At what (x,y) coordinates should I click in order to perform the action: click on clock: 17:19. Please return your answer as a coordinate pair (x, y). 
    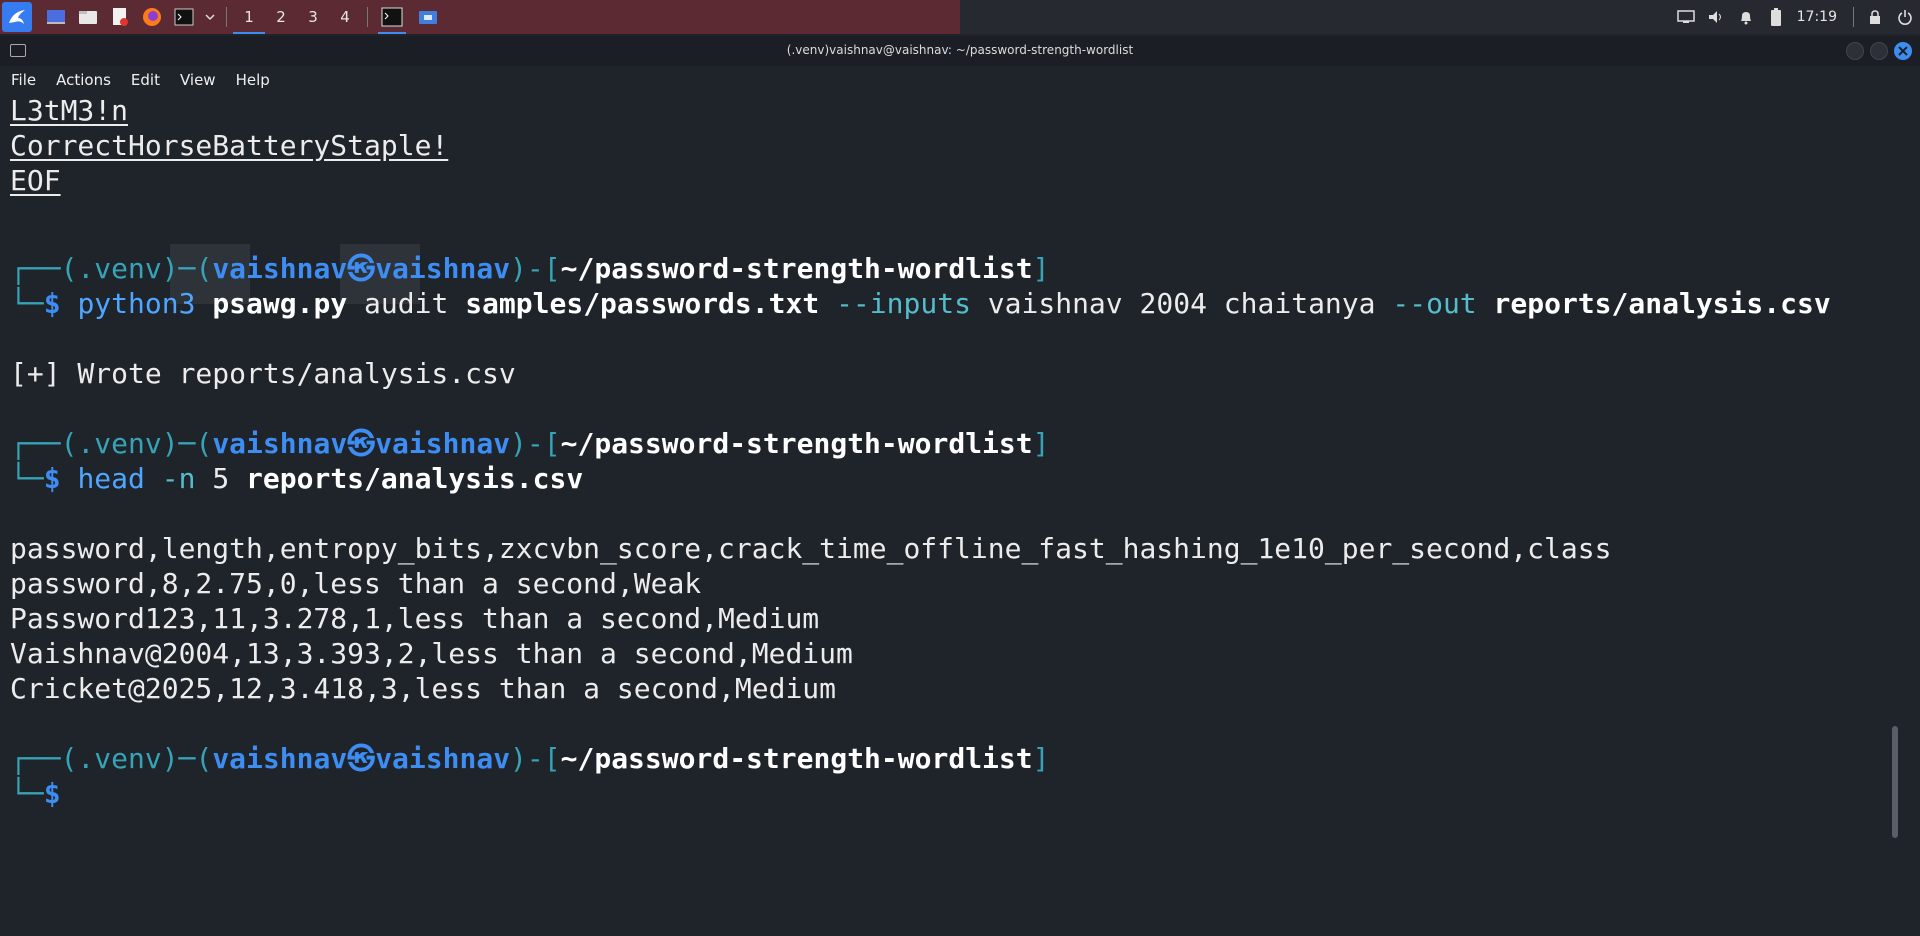
    Looking at the image, I should click on (1819, 17).